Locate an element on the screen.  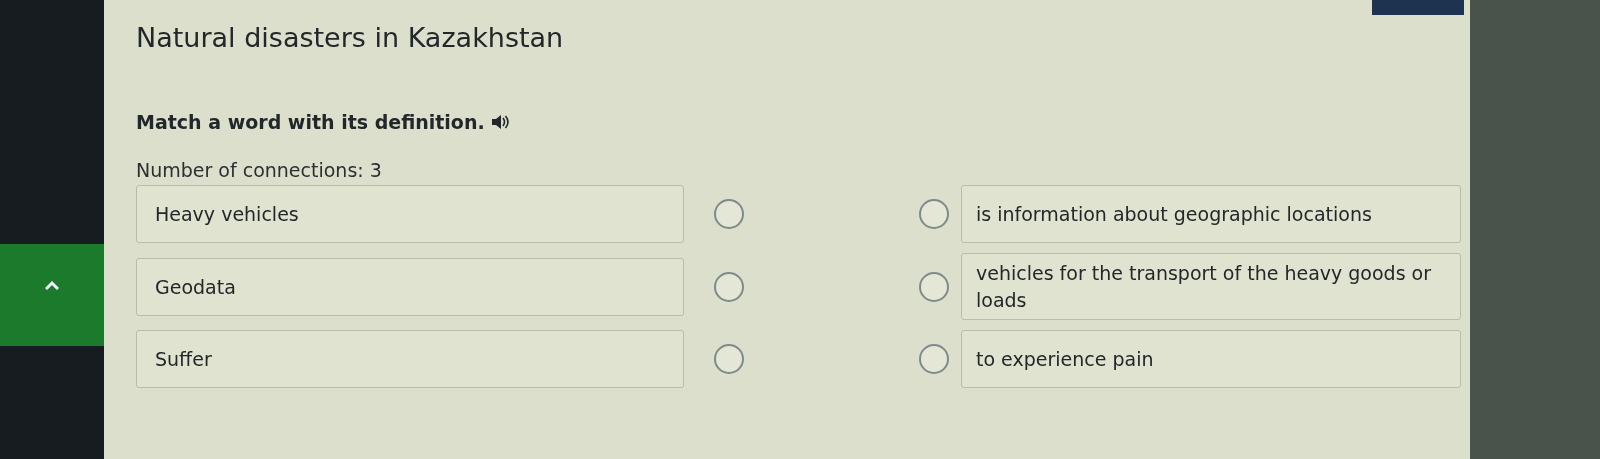
connections-count: Number of connections: 3 is located at coordinates (259, 170).